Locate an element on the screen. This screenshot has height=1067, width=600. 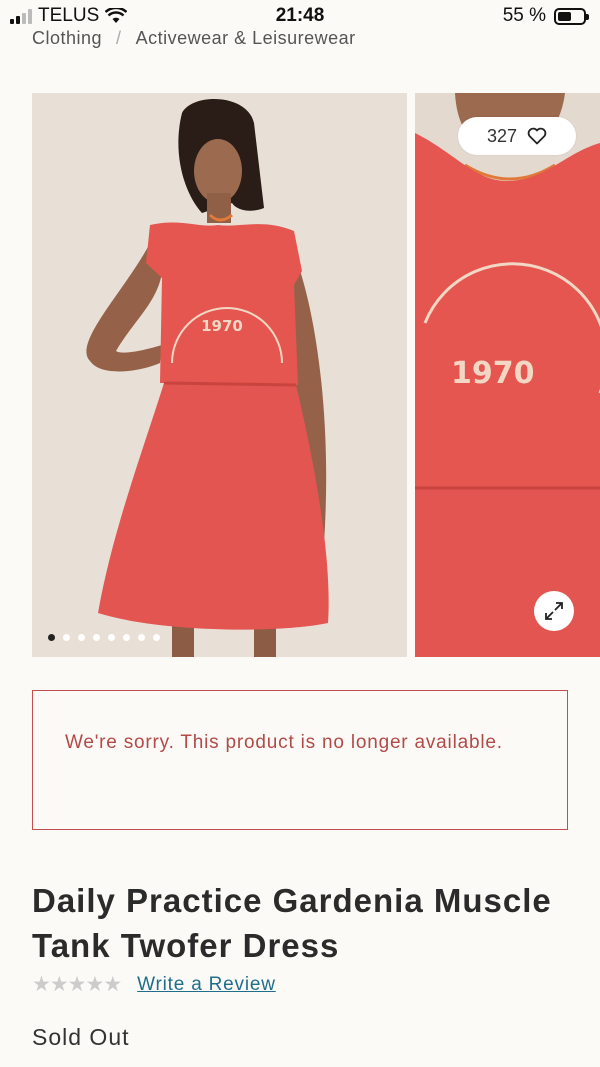
expand-icon is located at coordinates (554, 611).